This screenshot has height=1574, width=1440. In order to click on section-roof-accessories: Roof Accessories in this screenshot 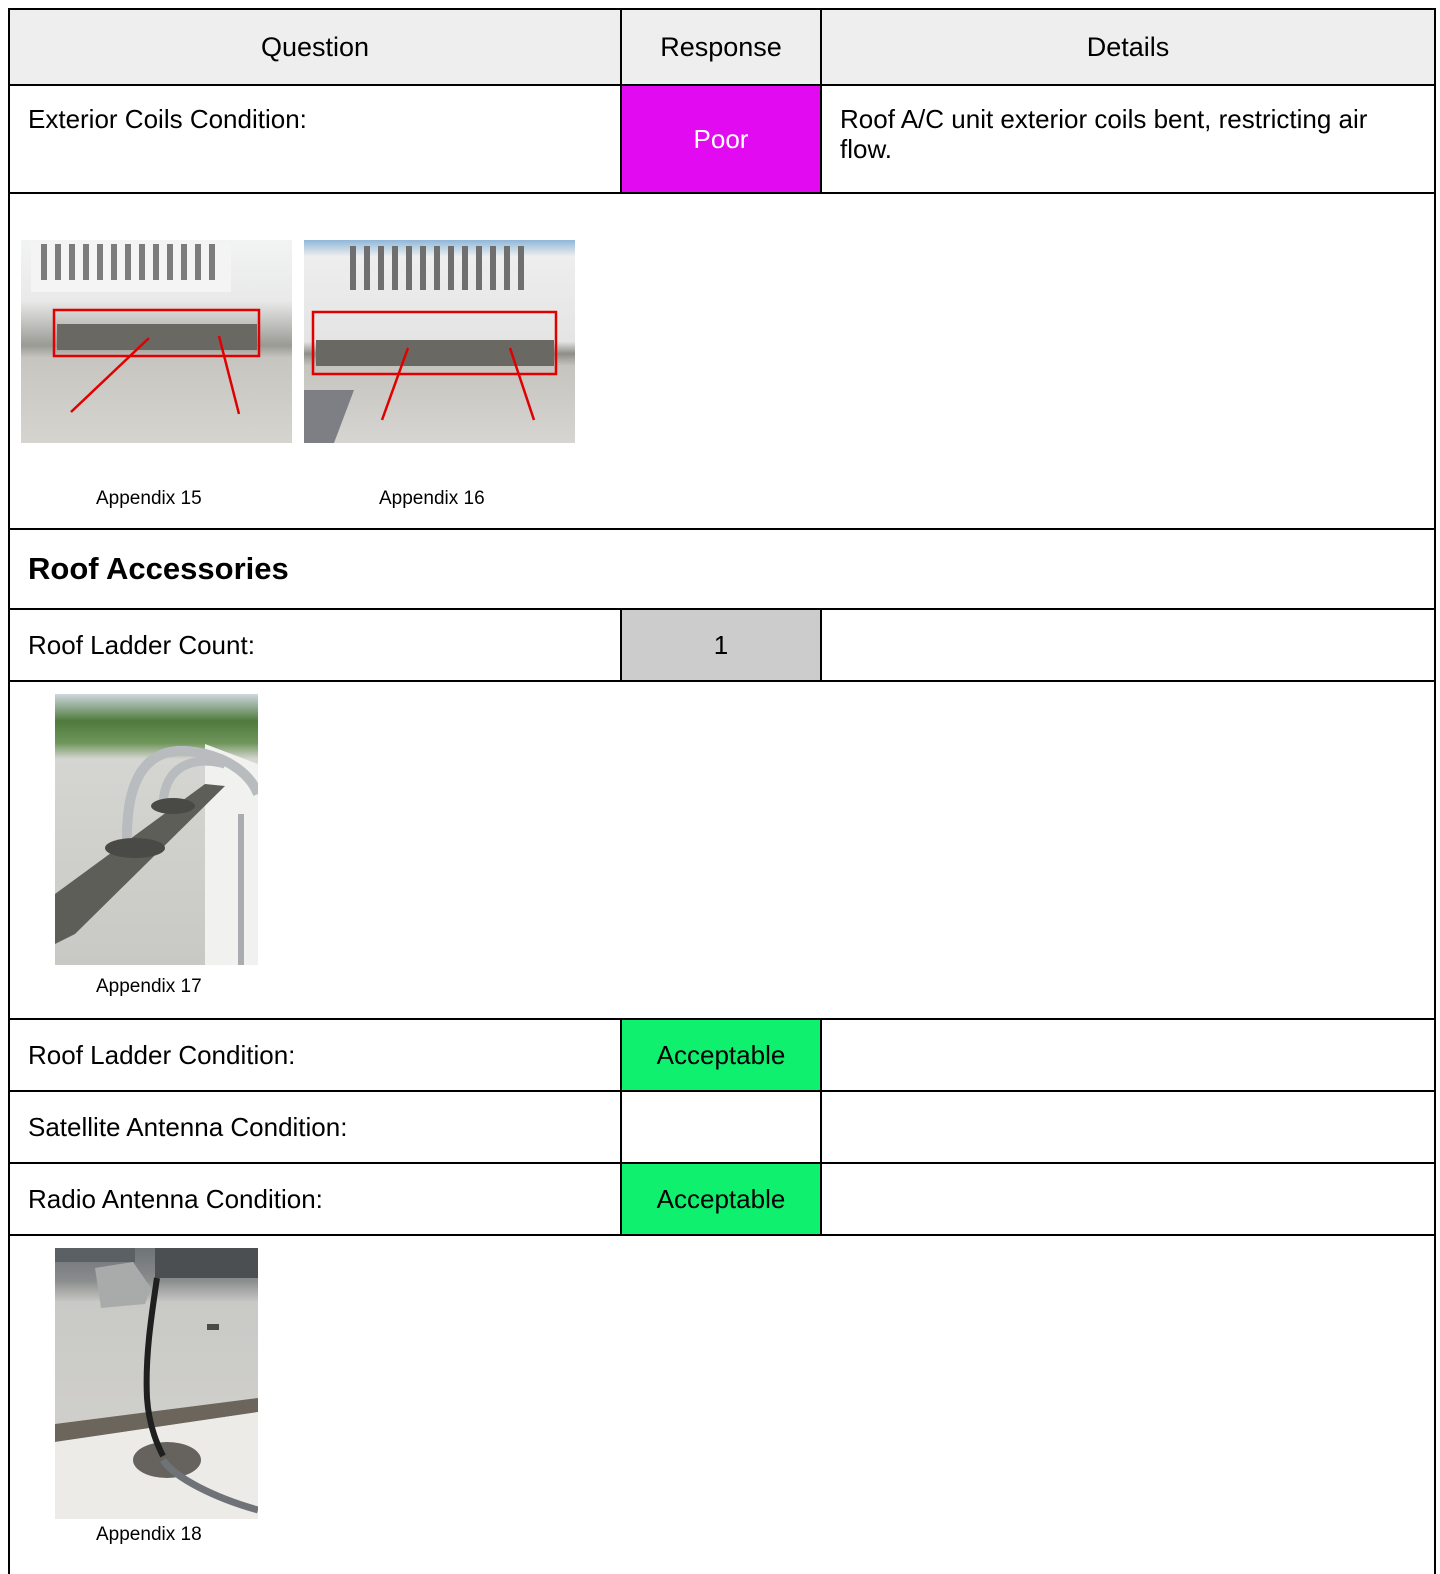, I will do `click(722, 570)`.